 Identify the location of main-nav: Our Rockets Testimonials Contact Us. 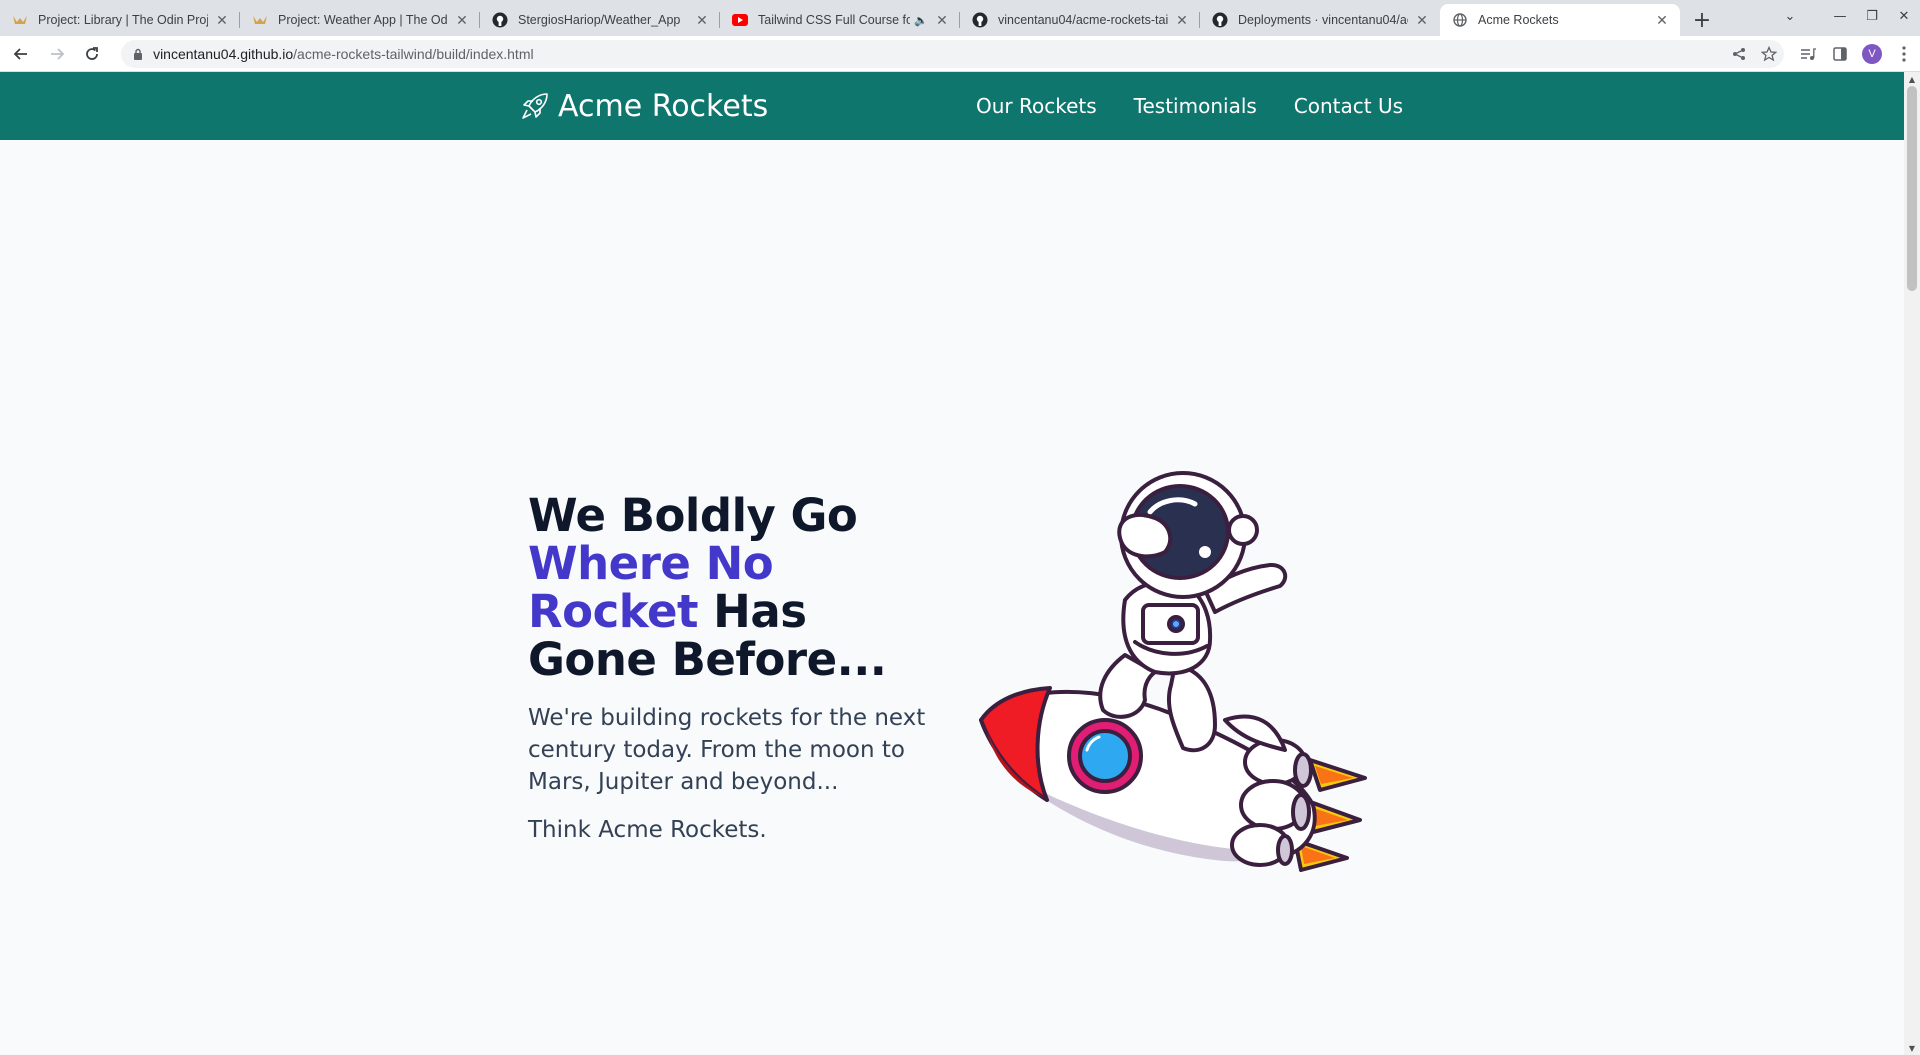
(1208, 106).